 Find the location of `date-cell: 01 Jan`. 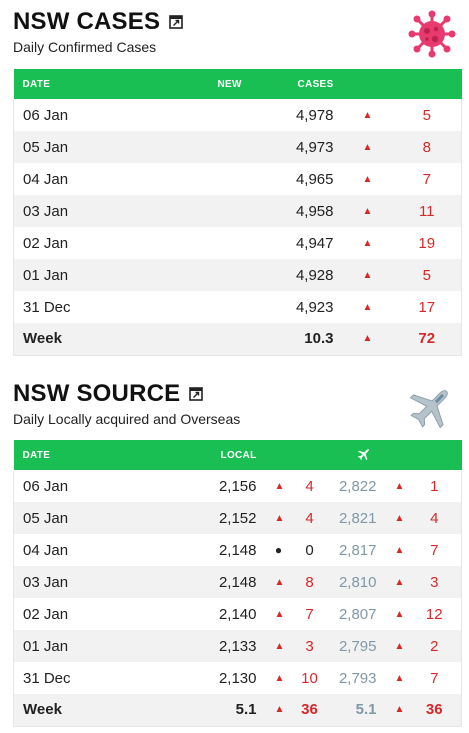

date-cell: 01 Jan is located at coordinates (46, 275).